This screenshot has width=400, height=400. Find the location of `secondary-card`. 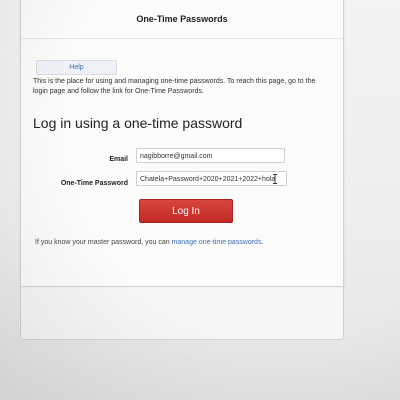

secondary-card is located at coordinates (182, 313).